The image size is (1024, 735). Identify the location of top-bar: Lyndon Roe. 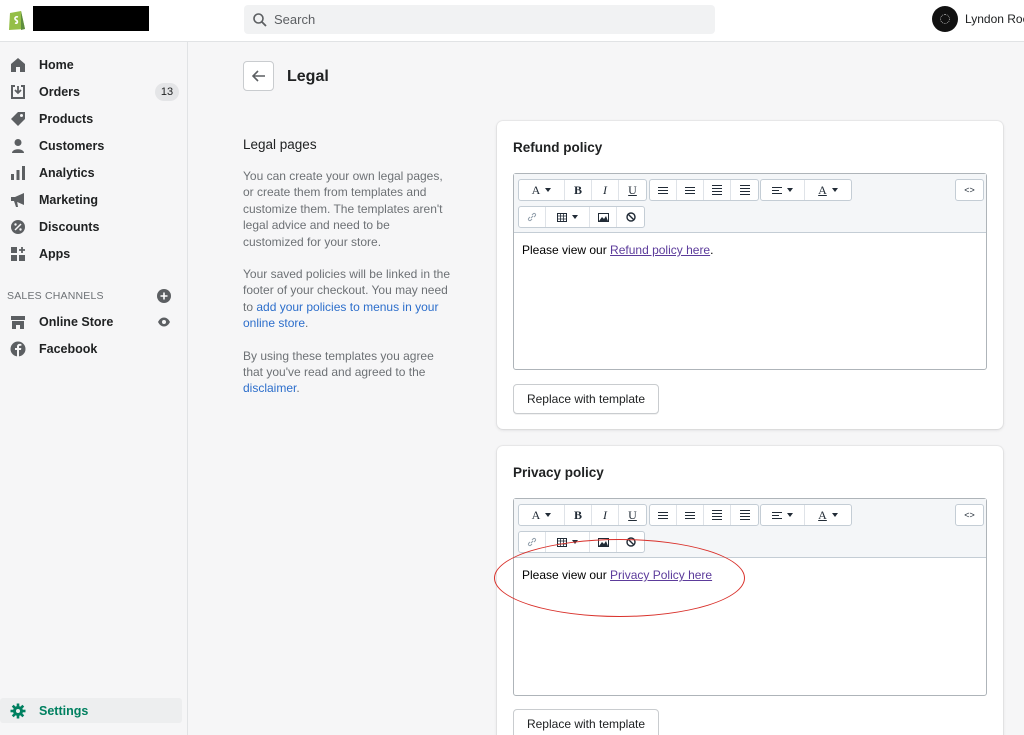
(512, 21).